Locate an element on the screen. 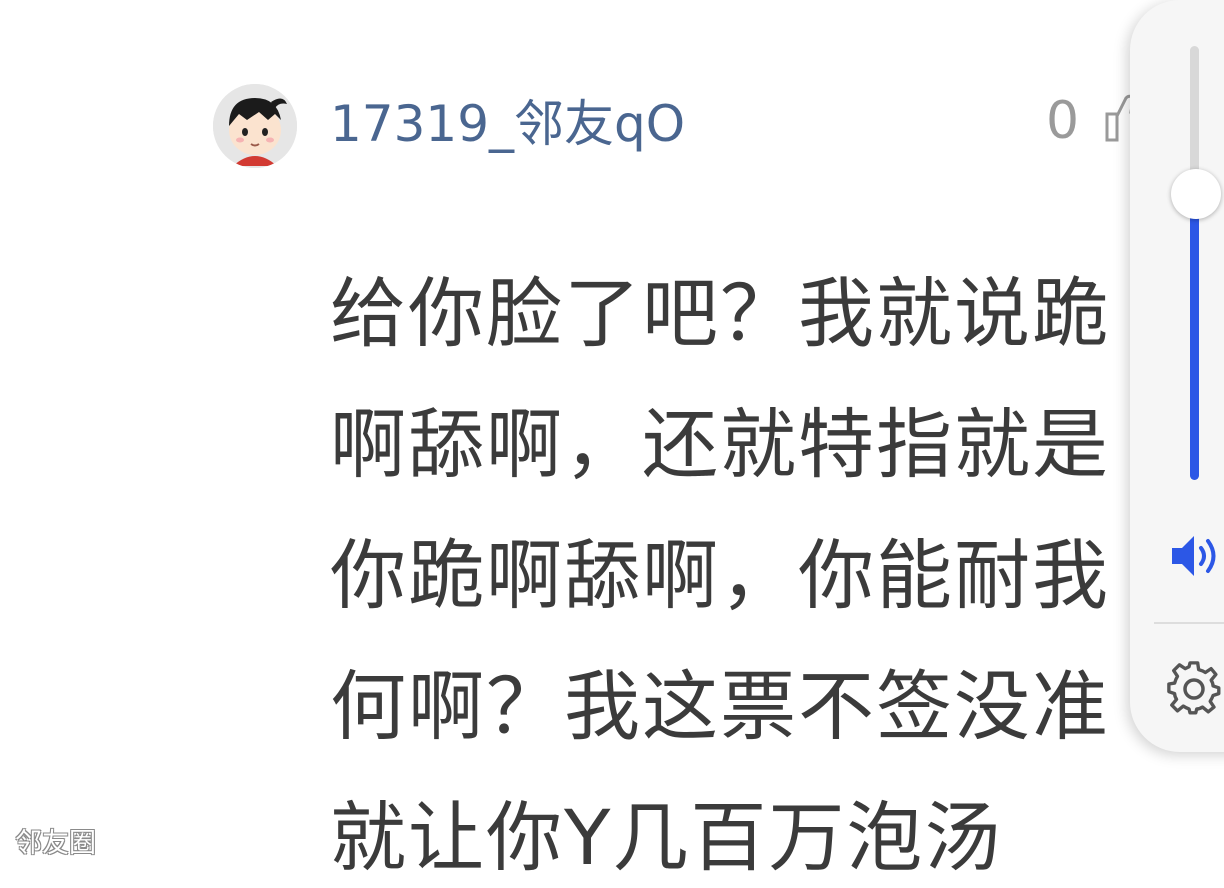  like-count: 0 is located at coordinates (1063, 121).